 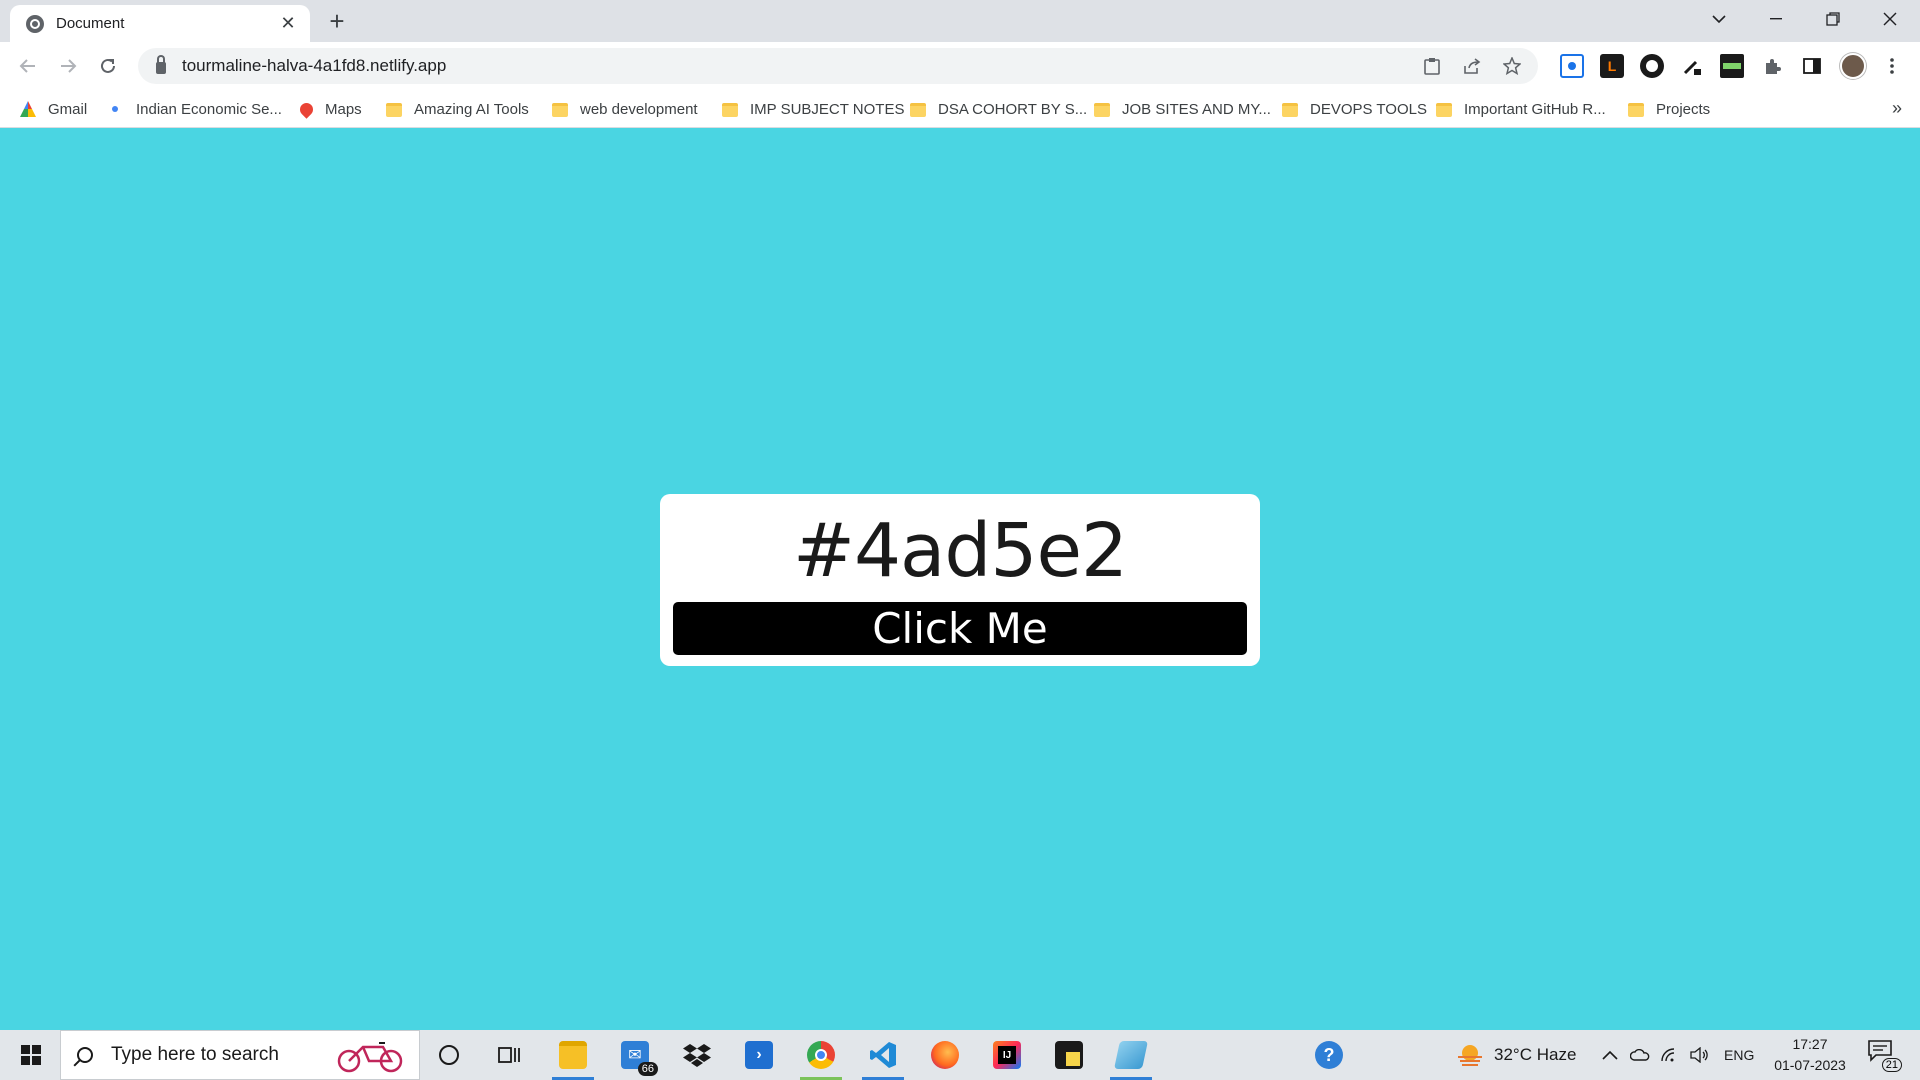 What do you see at coordinates (1692, 66) in the screenshot?
I see `eyedropper-extension-icon` at bounding box center [1692, 66].